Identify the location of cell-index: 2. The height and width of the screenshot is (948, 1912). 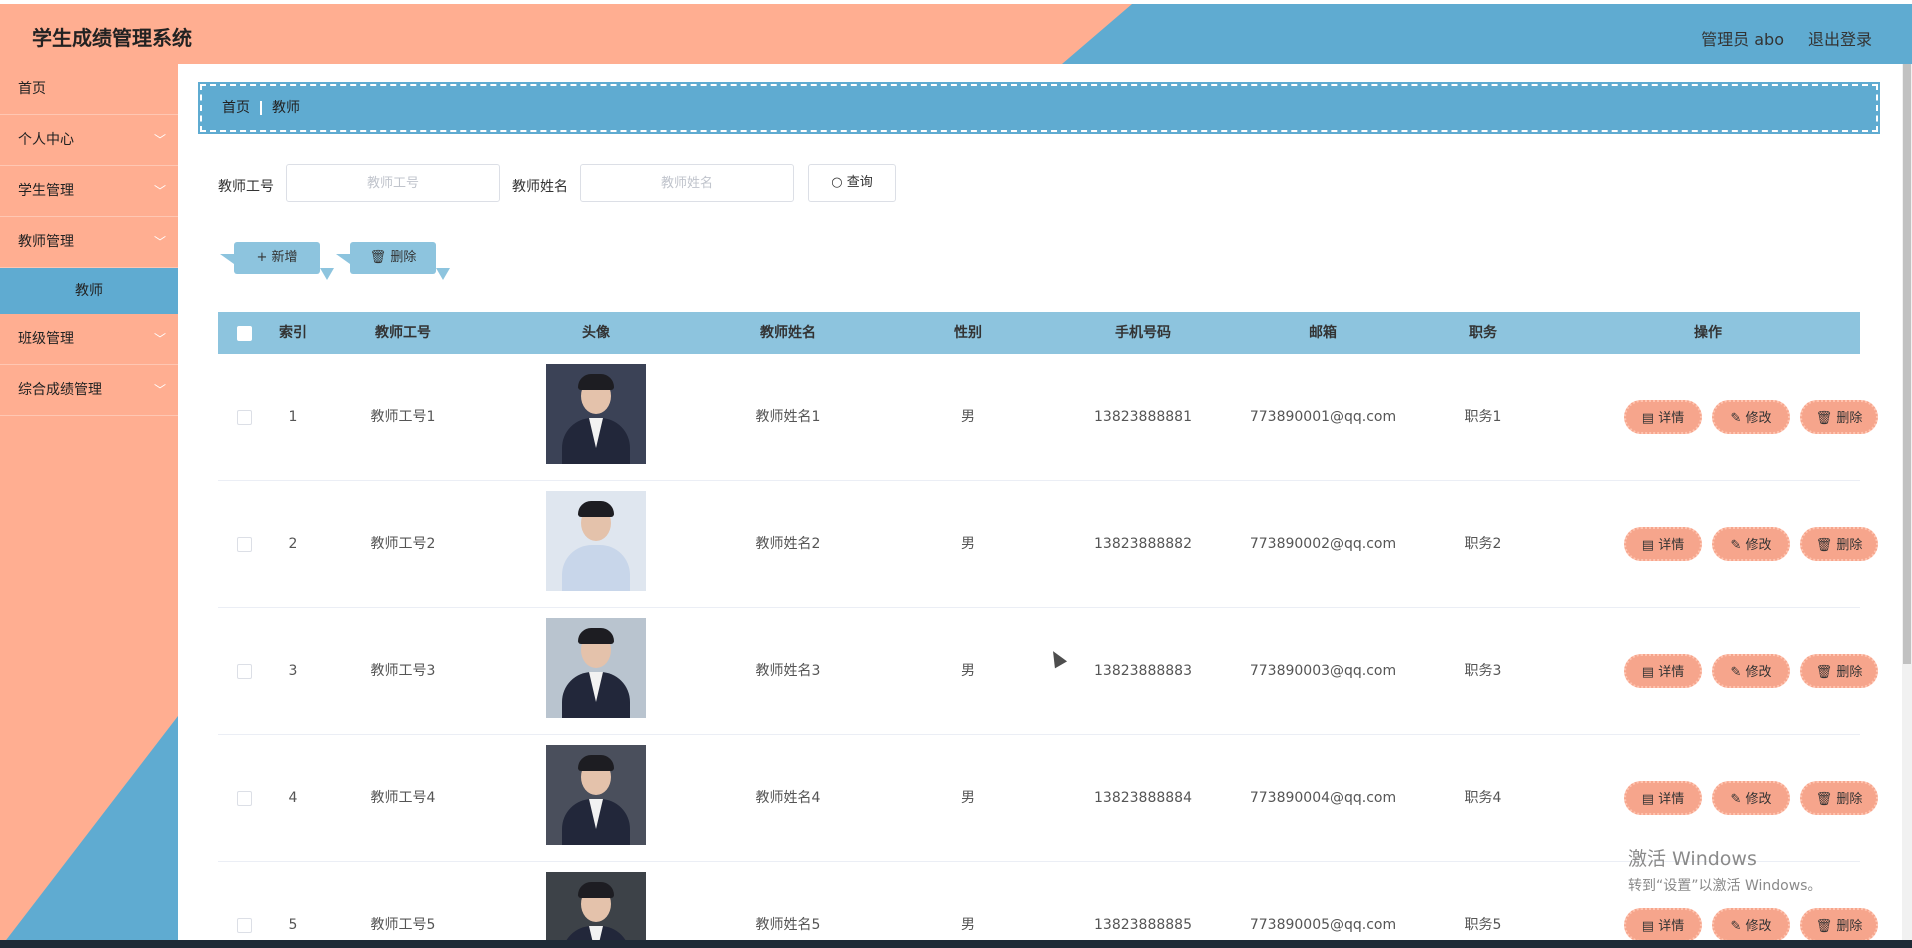
(293, 544).